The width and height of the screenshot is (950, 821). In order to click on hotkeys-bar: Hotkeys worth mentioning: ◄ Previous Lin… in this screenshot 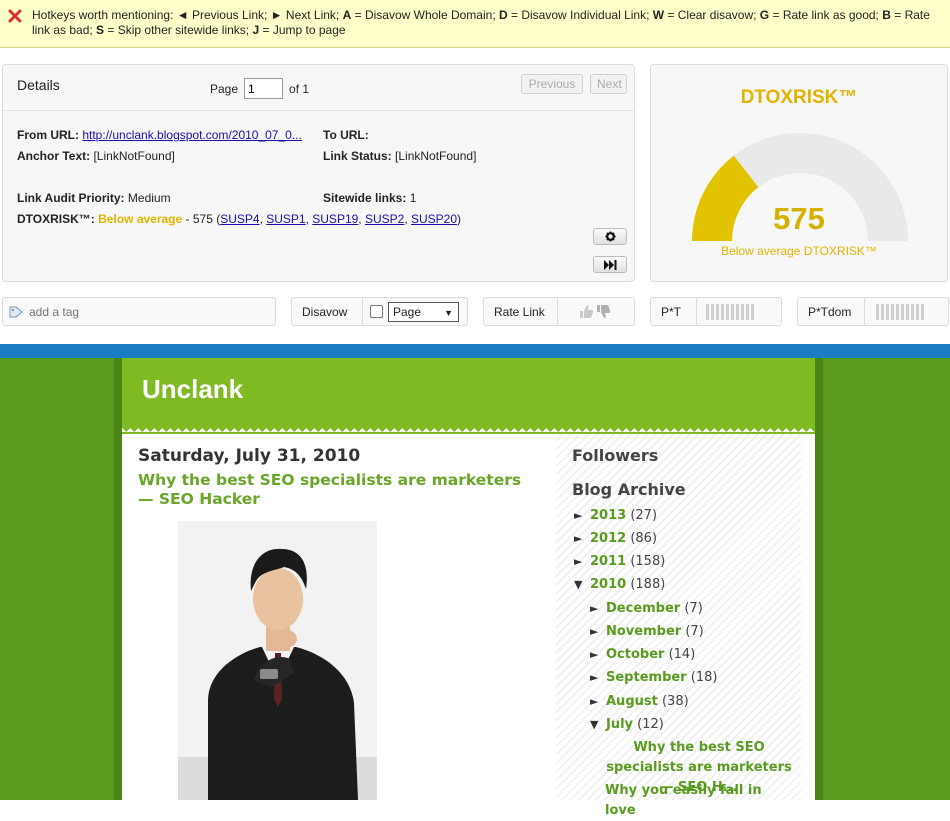, I will do `click(475, 24)`.